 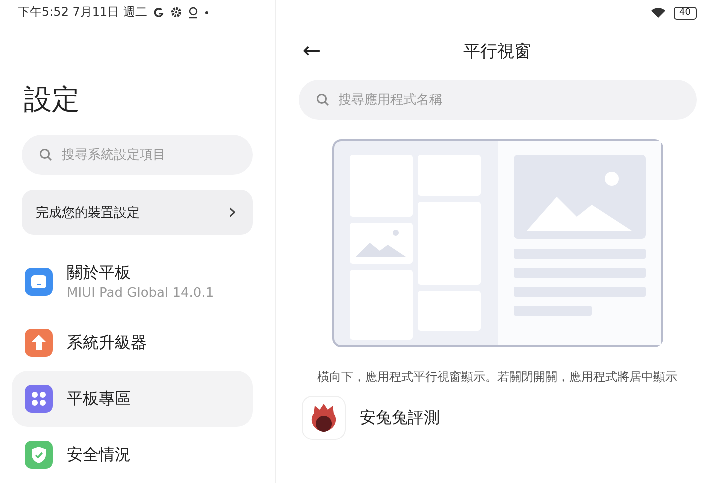 What do you see at coordinates (99, 455) in the screenshot?
I see `item-label: 安全情況` at bounding box center [99, 455].